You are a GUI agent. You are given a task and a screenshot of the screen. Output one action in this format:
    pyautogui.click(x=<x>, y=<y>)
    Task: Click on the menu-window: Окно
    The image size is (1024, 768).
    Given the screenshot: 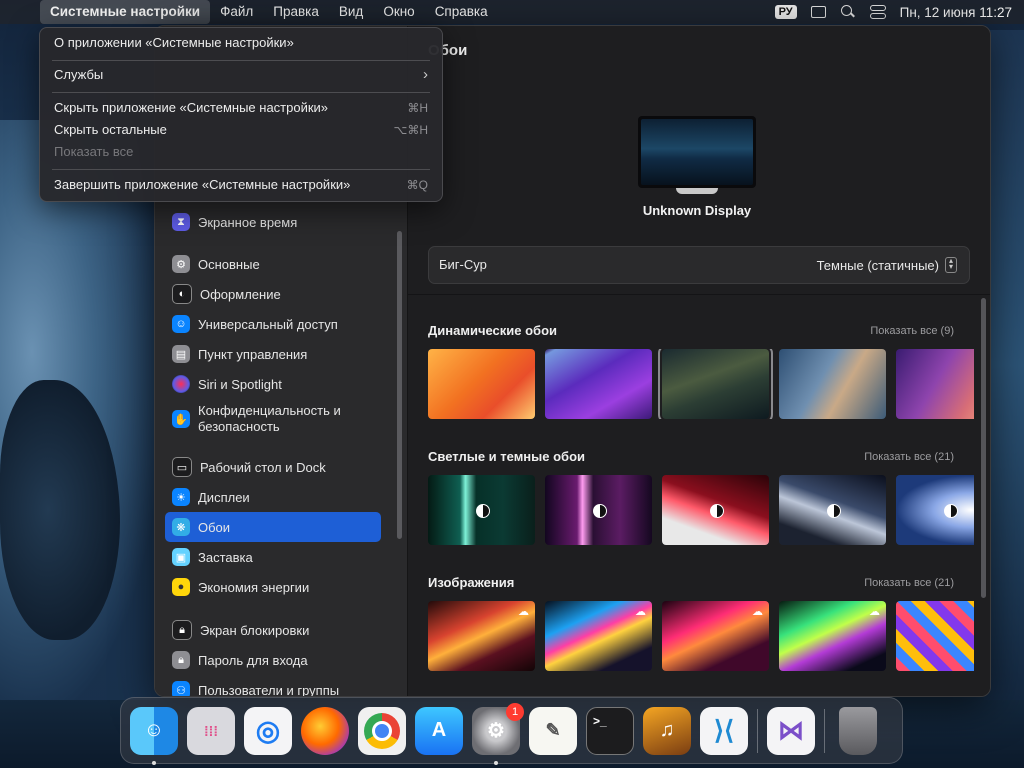 What is the action you would take?
    pyautogui.click(x=398, y=12)
    